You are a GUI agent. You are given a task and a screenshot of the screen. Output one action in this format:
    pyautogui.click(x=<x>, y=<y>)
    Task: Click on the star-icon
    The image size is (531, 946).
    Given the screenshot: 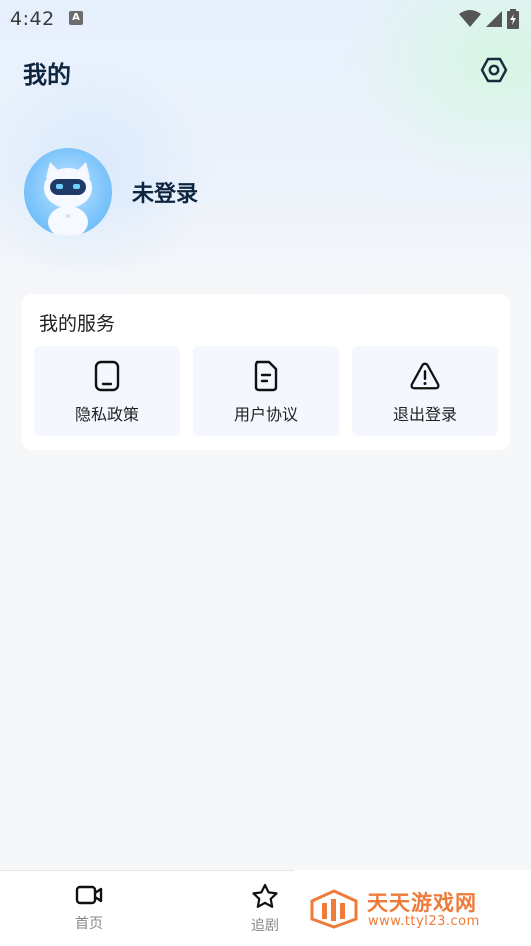 What is the action you would take?
    pyautogui.click(x=265, y=895)
    